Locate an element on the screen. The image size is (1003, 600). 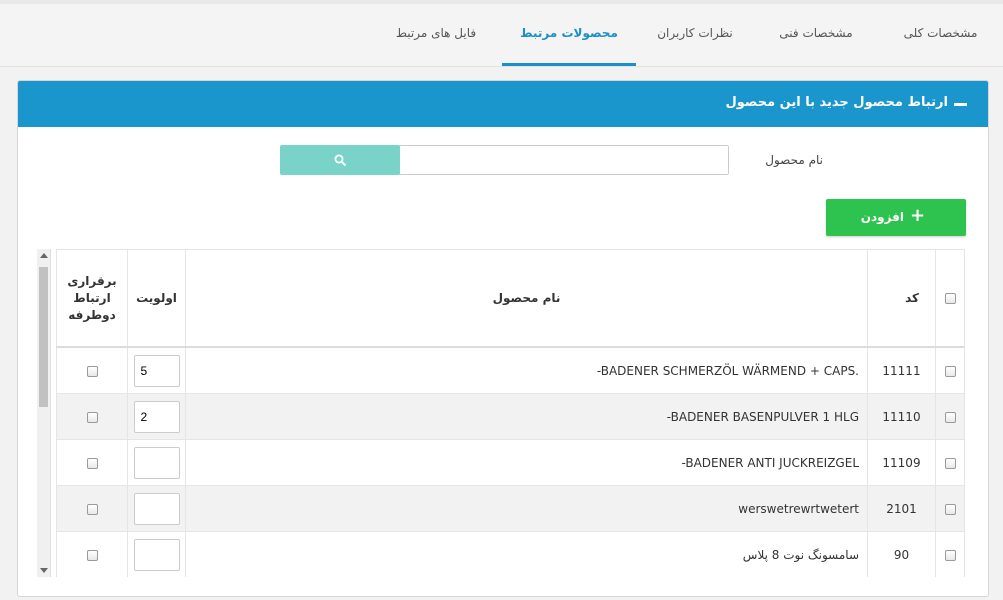
add-button: + افزودن is located at coordinates (896, 217).